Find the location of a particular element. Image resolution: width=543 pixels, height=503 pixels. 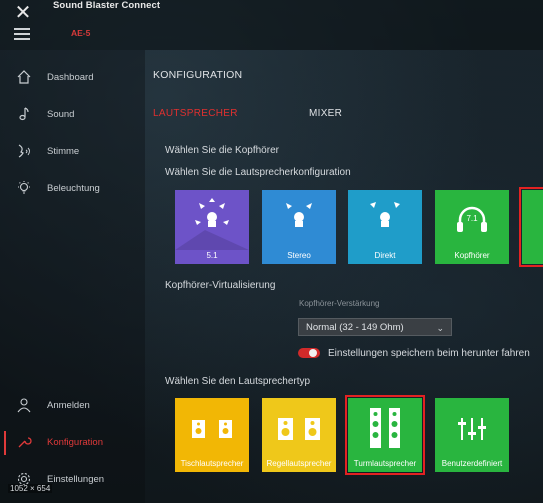

user-icon is located at coordinates (24, 405).